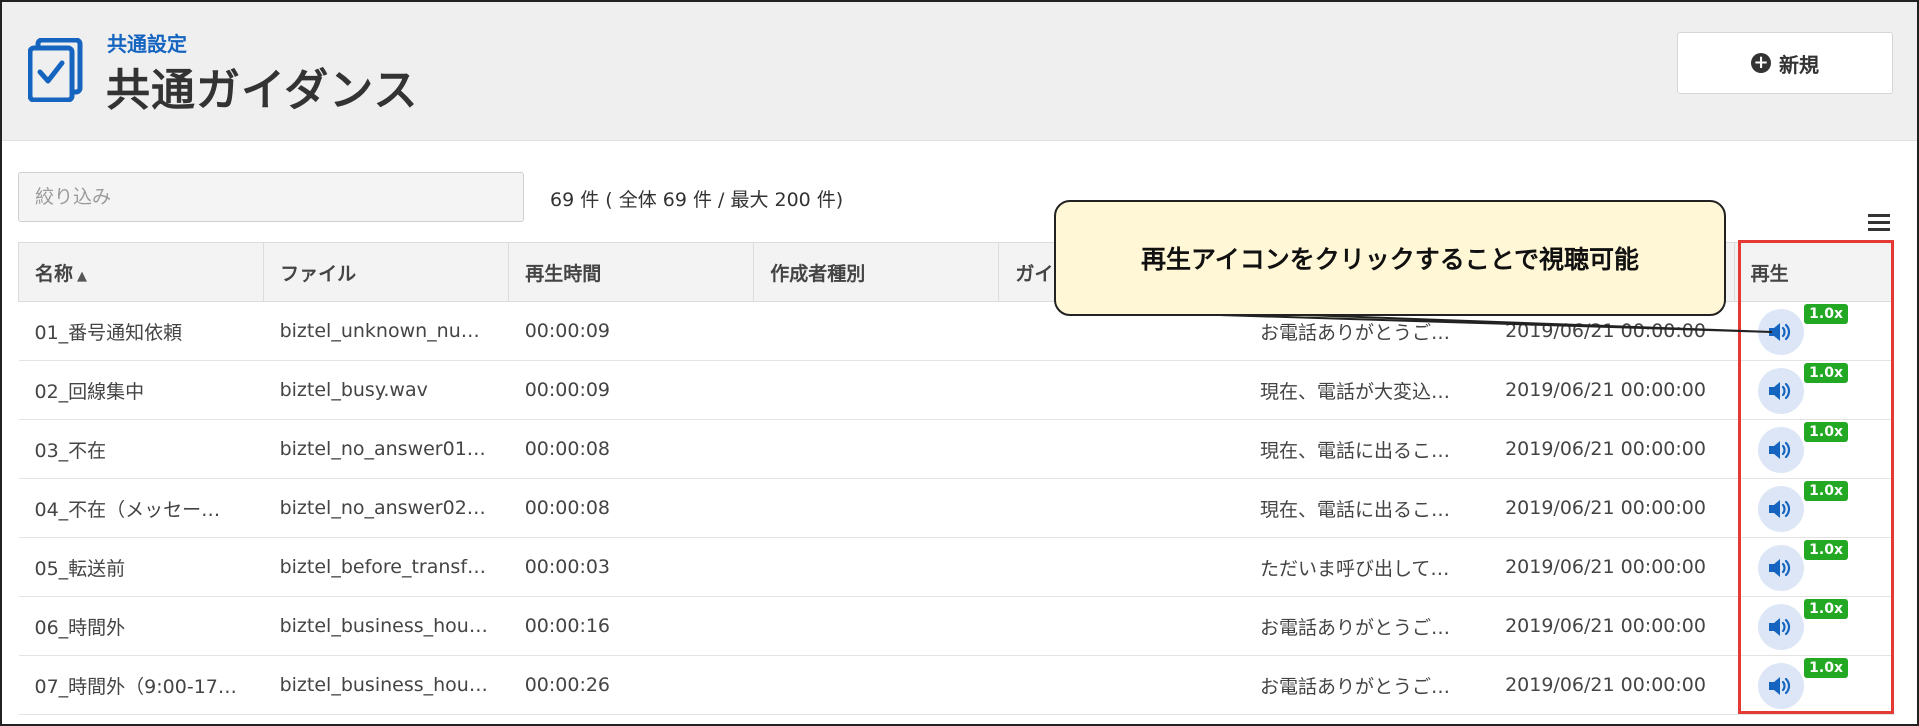  I want to click on new-button: + 新規, so click(1785, 63).